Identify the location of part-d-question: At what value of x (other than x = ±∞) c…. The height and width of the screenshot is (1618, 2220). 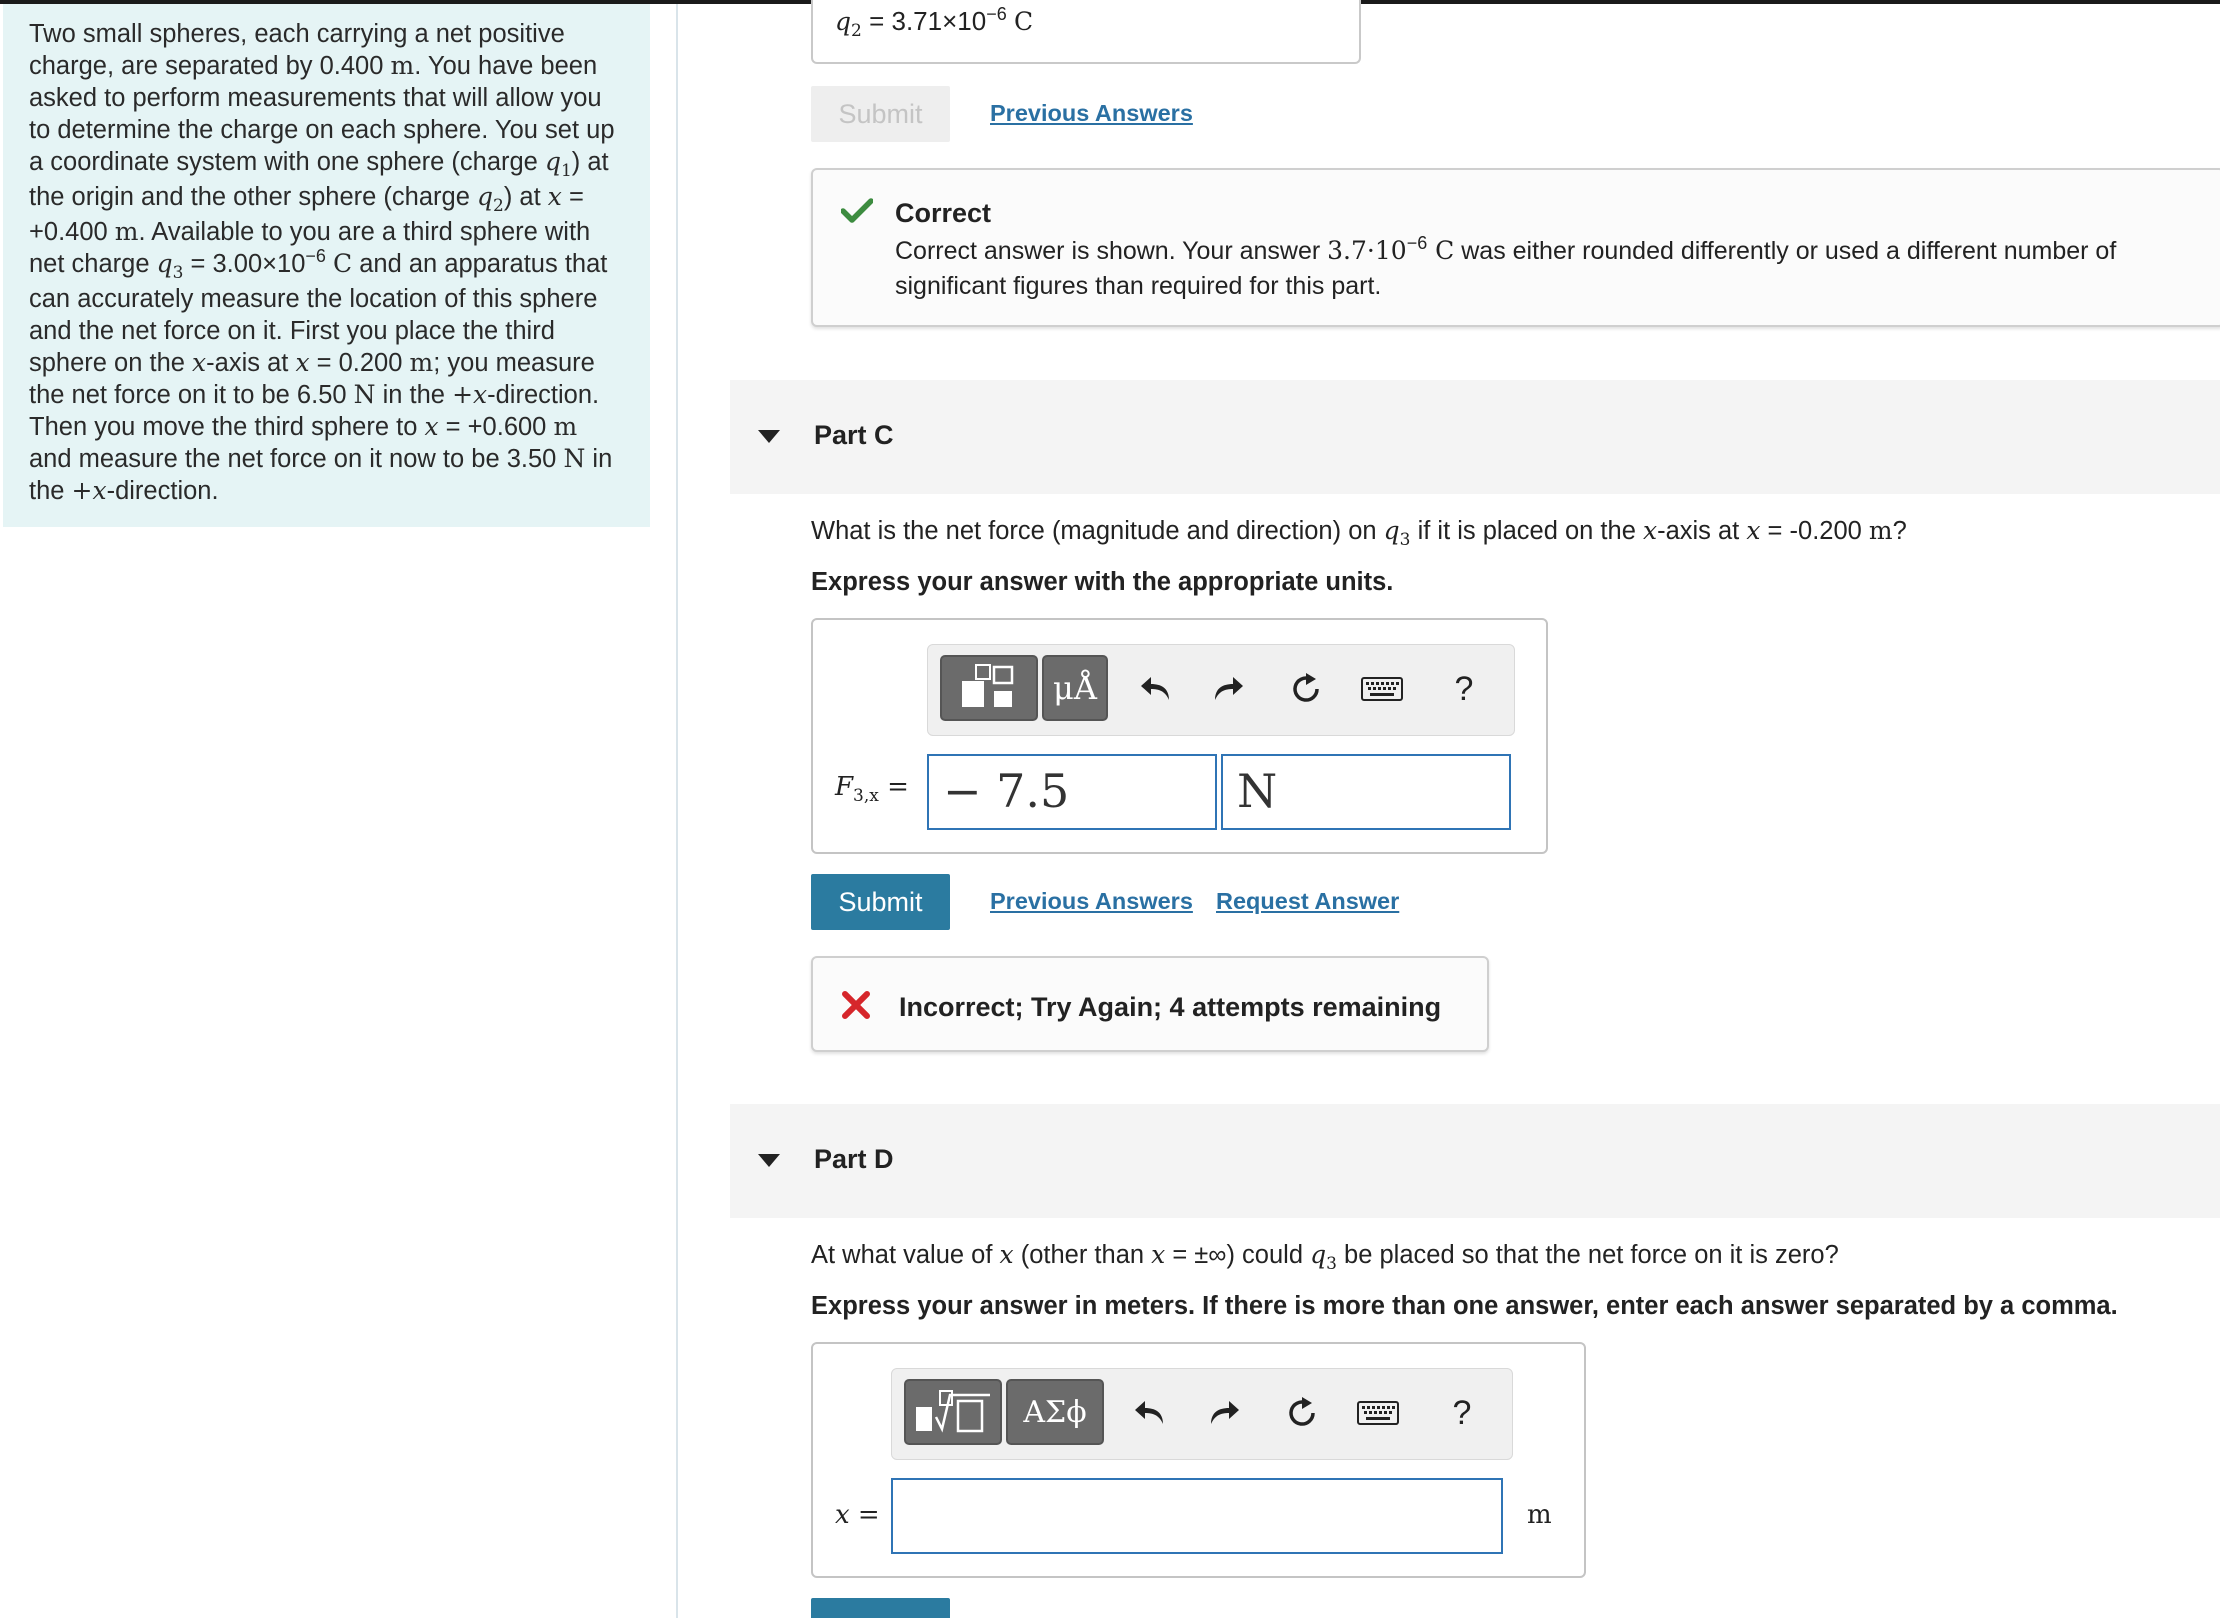
(1325, 1257).